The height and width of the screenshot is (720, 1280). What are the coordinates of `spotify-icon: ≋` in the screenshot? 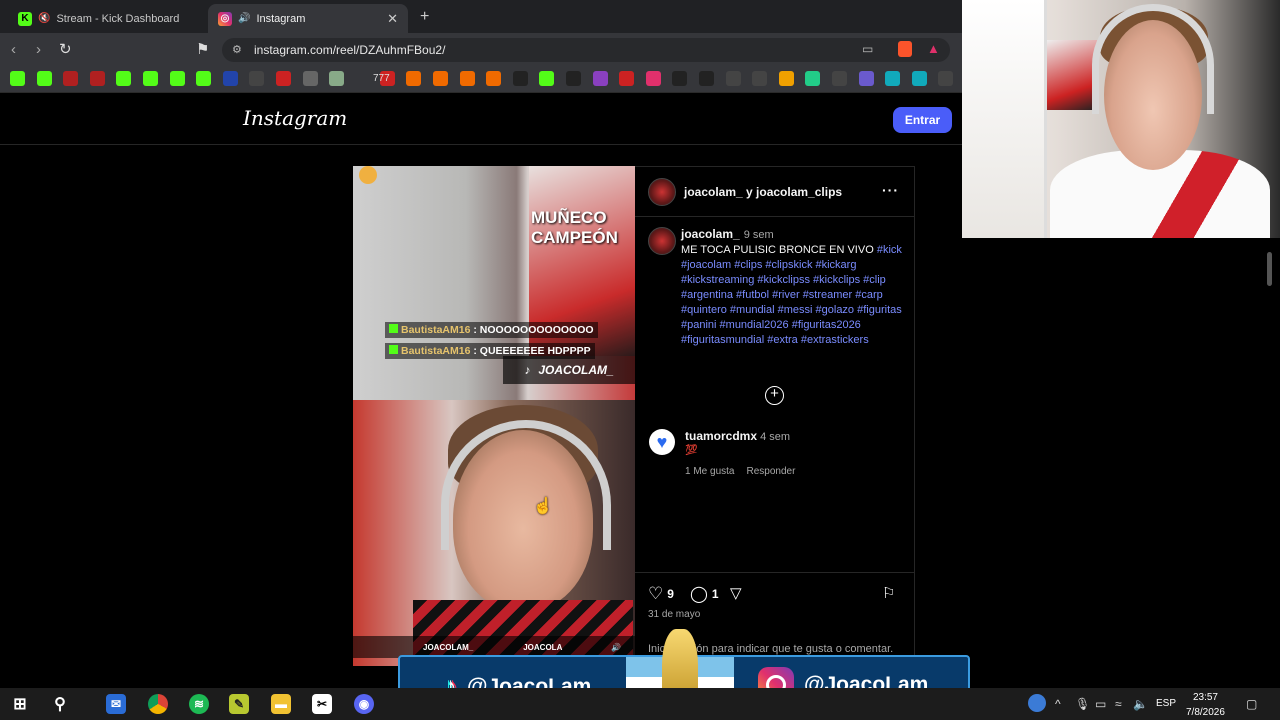 It's located at (199, 704).